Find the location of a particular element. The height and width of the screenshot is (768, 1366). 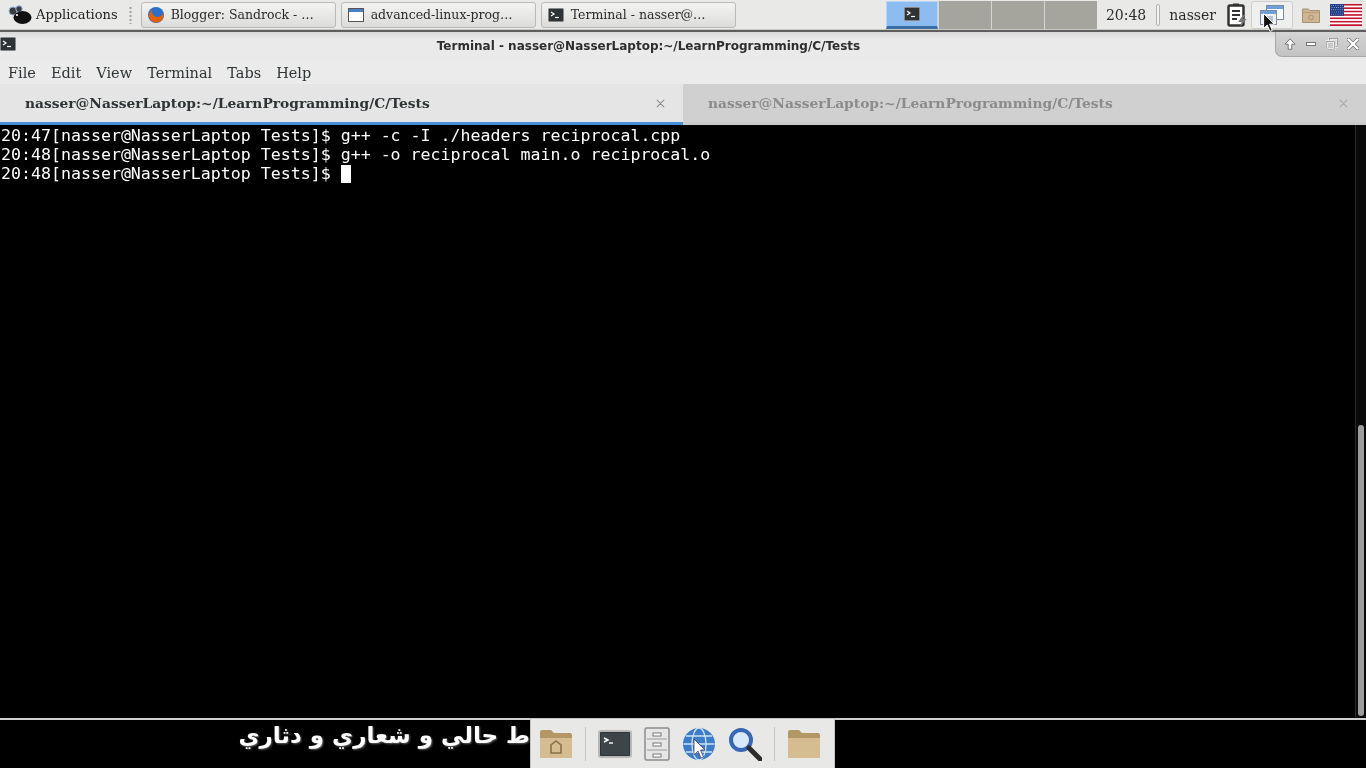

scrollbar is located at coordinates (1360, 421).